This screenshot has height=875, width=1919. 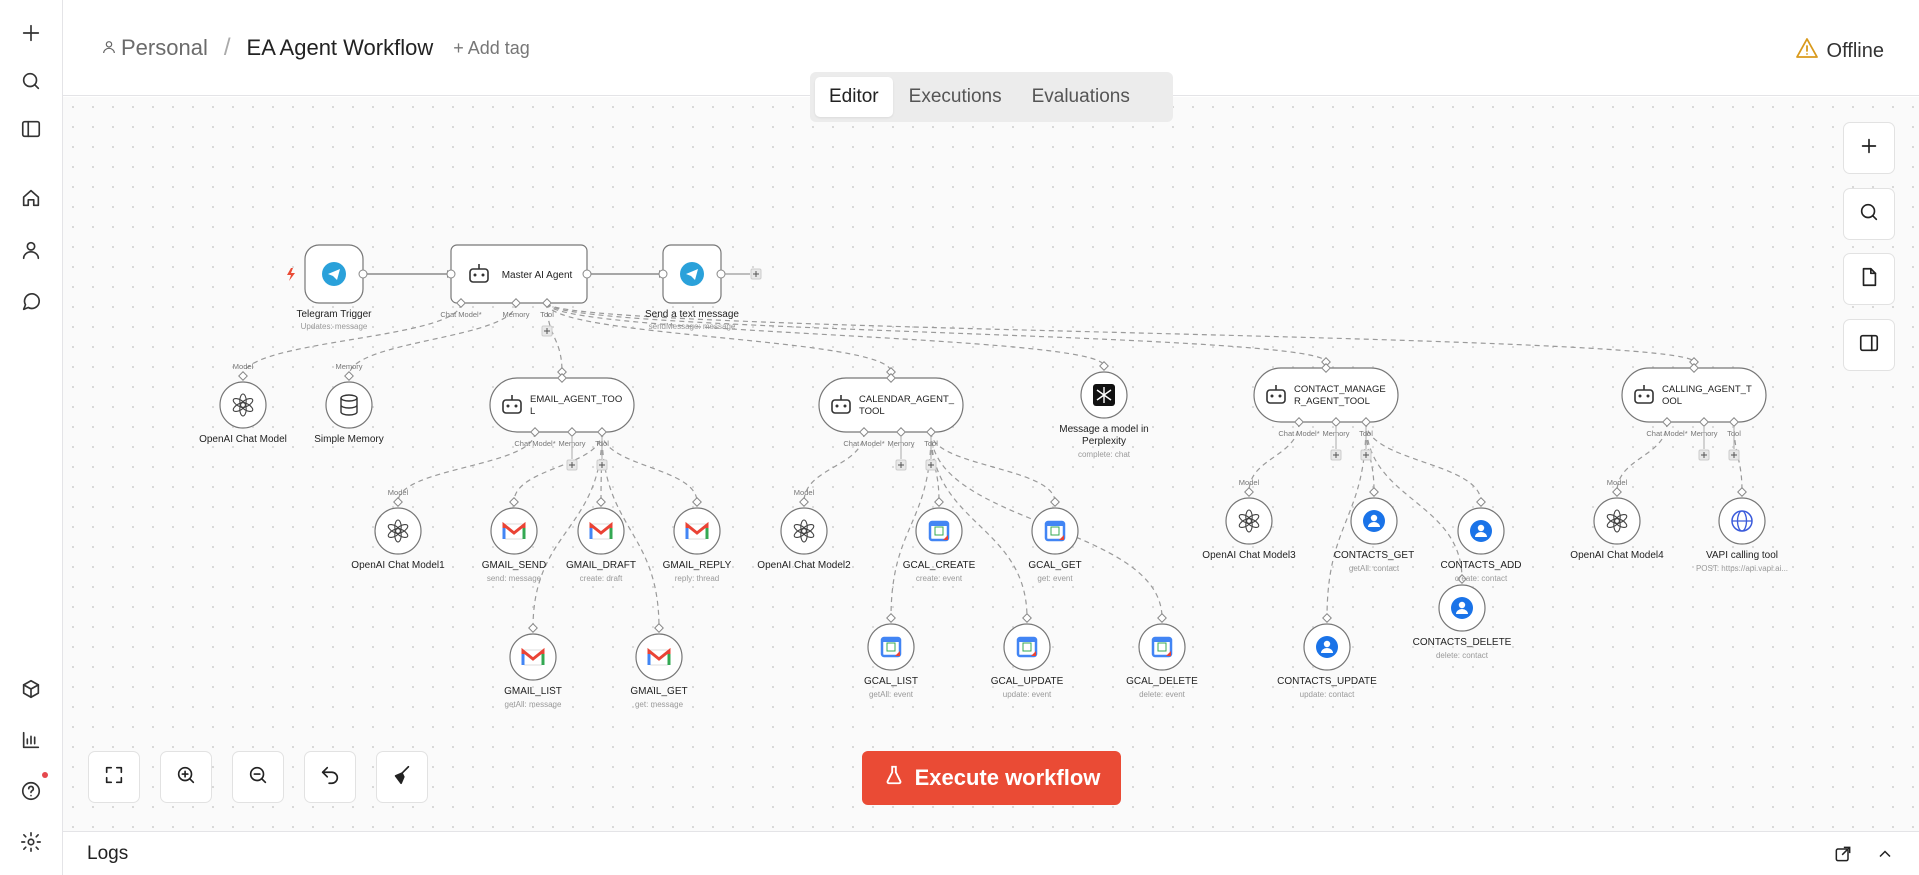 What do you see at coordinates (547, 331) in the screenshot?
I see `add-tool-node` at bounding box center [547, 331].